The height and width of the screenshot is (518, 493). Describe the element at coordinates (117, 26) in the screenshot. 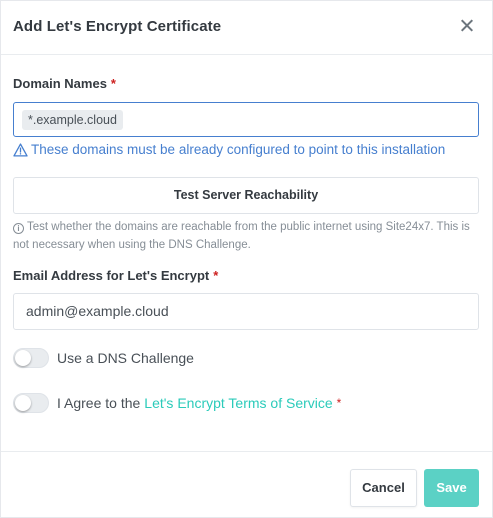

I see `modal-title: Add Let's Encrypt Certificate` at that location.